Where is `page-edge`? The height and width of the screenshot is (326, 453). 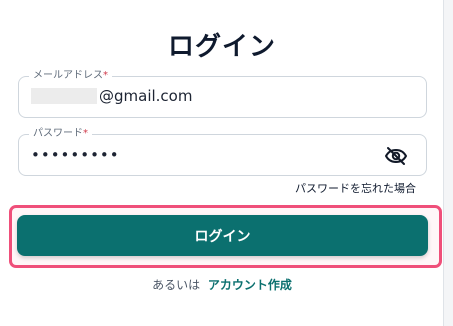
page-edge is located at coordinates (448, 163).